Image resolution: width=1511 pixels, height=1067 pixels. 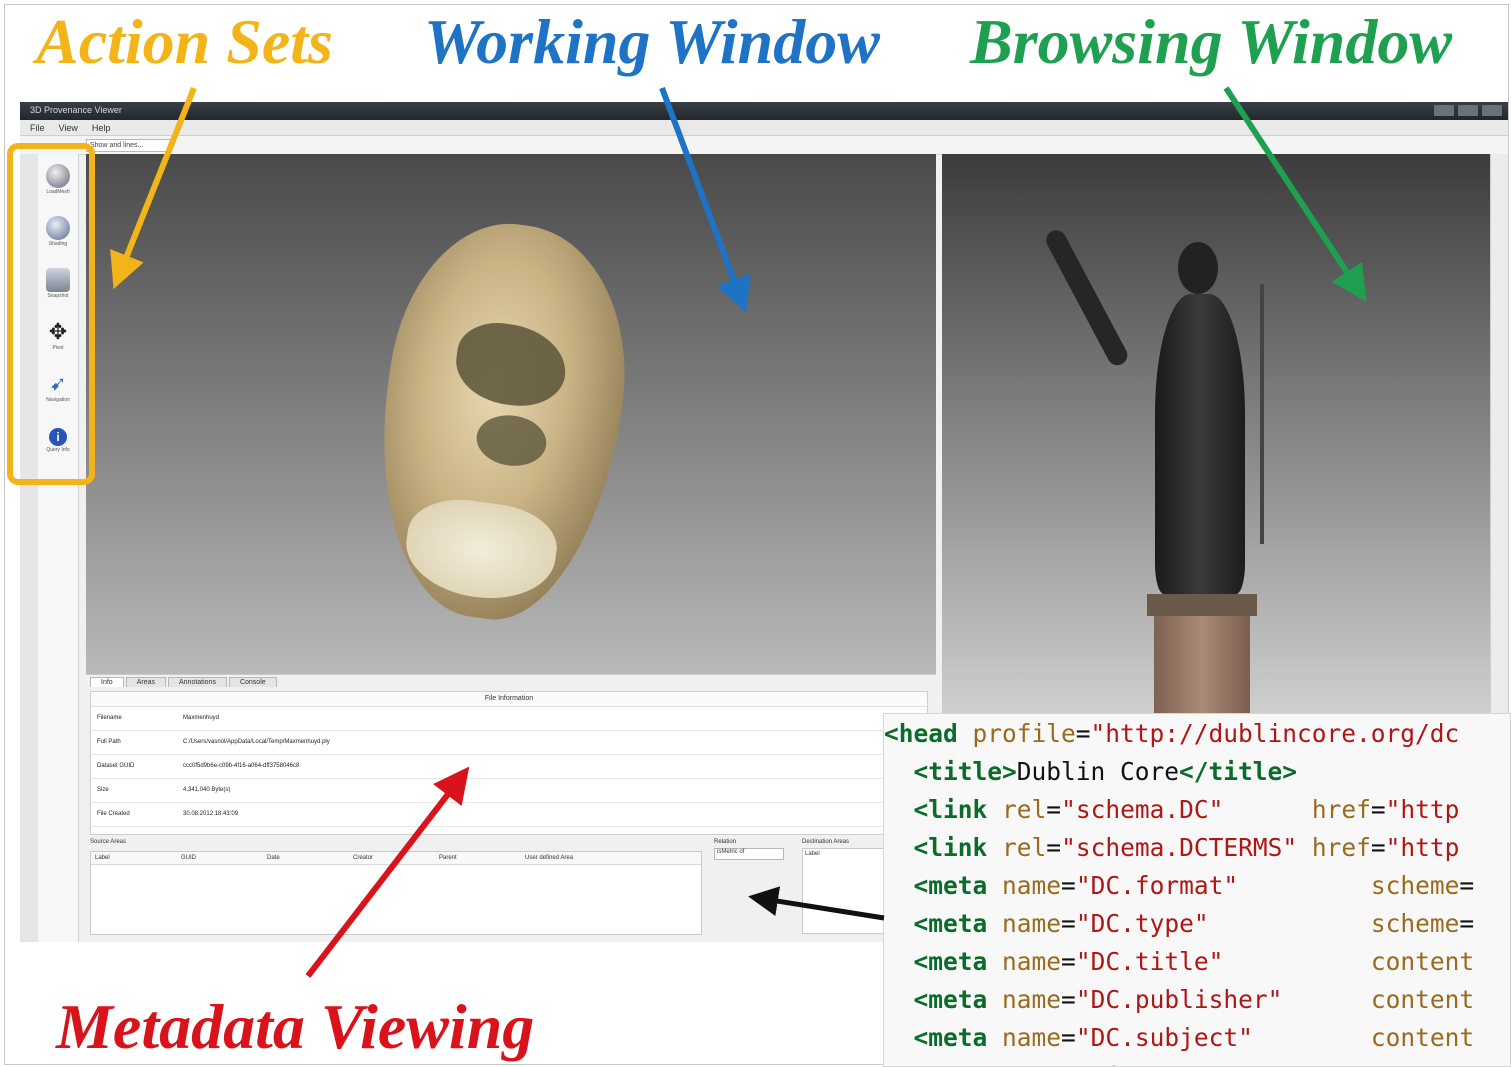 What do you see at coordinates (1422, 847) in the screenshot?
I see `code-token: "http` at bounding box center [1422, 847].